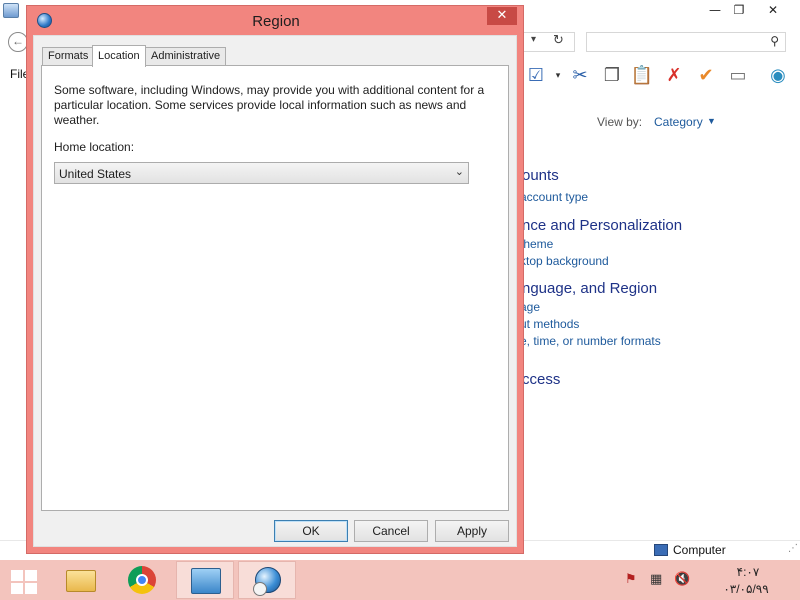  I want to click on clock-time: ۴:۰۷, so click(748, 572).